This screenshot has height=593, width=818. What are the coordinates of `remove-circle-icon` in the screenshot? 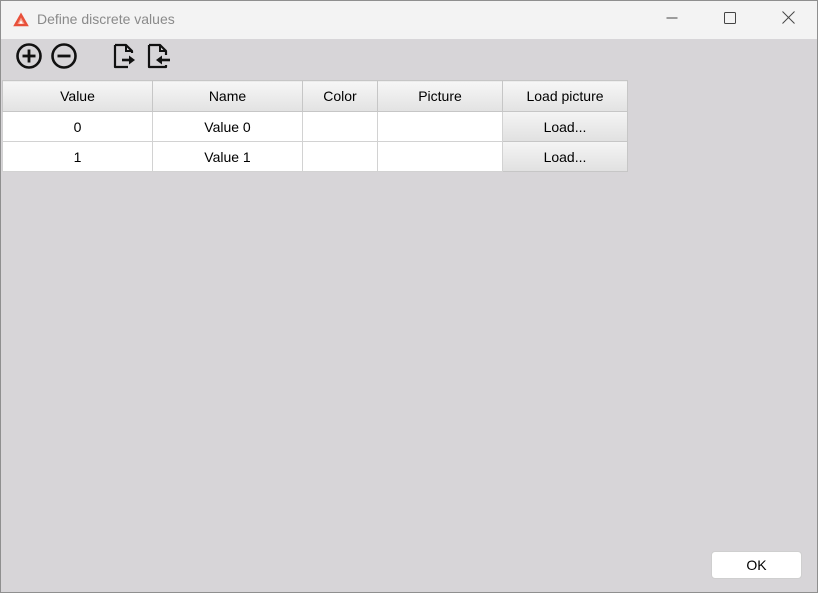 It's located at (64, 58).